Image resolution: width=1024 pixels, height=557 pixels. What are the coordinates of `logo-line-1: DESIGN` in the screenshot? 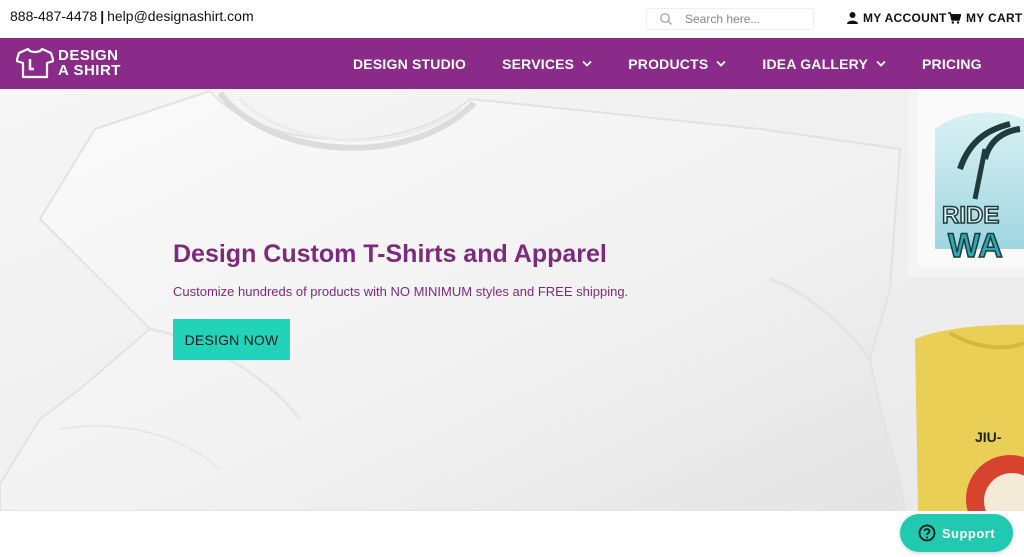 It's located at (88, 55).